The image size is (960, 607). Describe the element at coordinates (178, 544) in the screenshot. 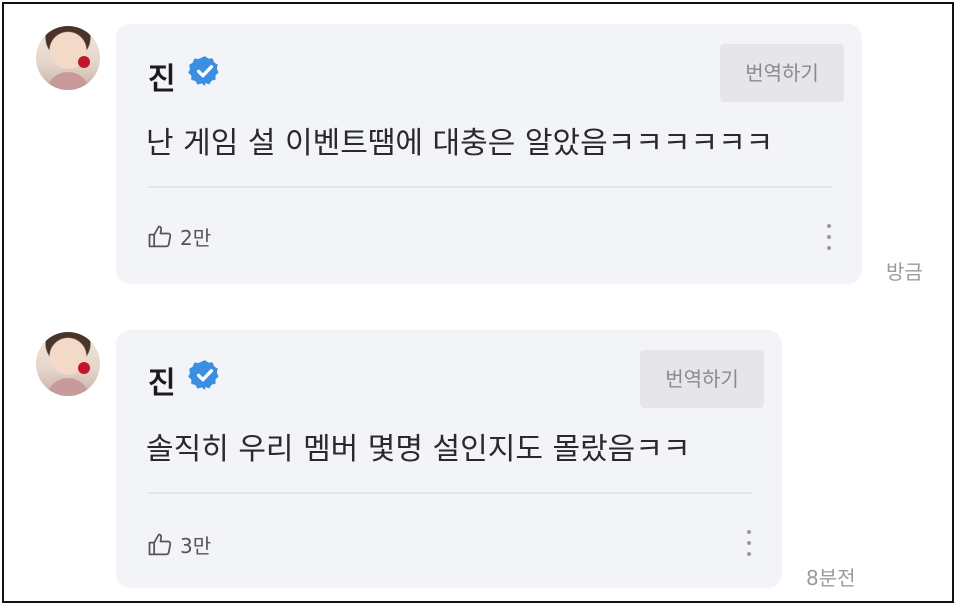

I see `like-button: 3만` at that location.